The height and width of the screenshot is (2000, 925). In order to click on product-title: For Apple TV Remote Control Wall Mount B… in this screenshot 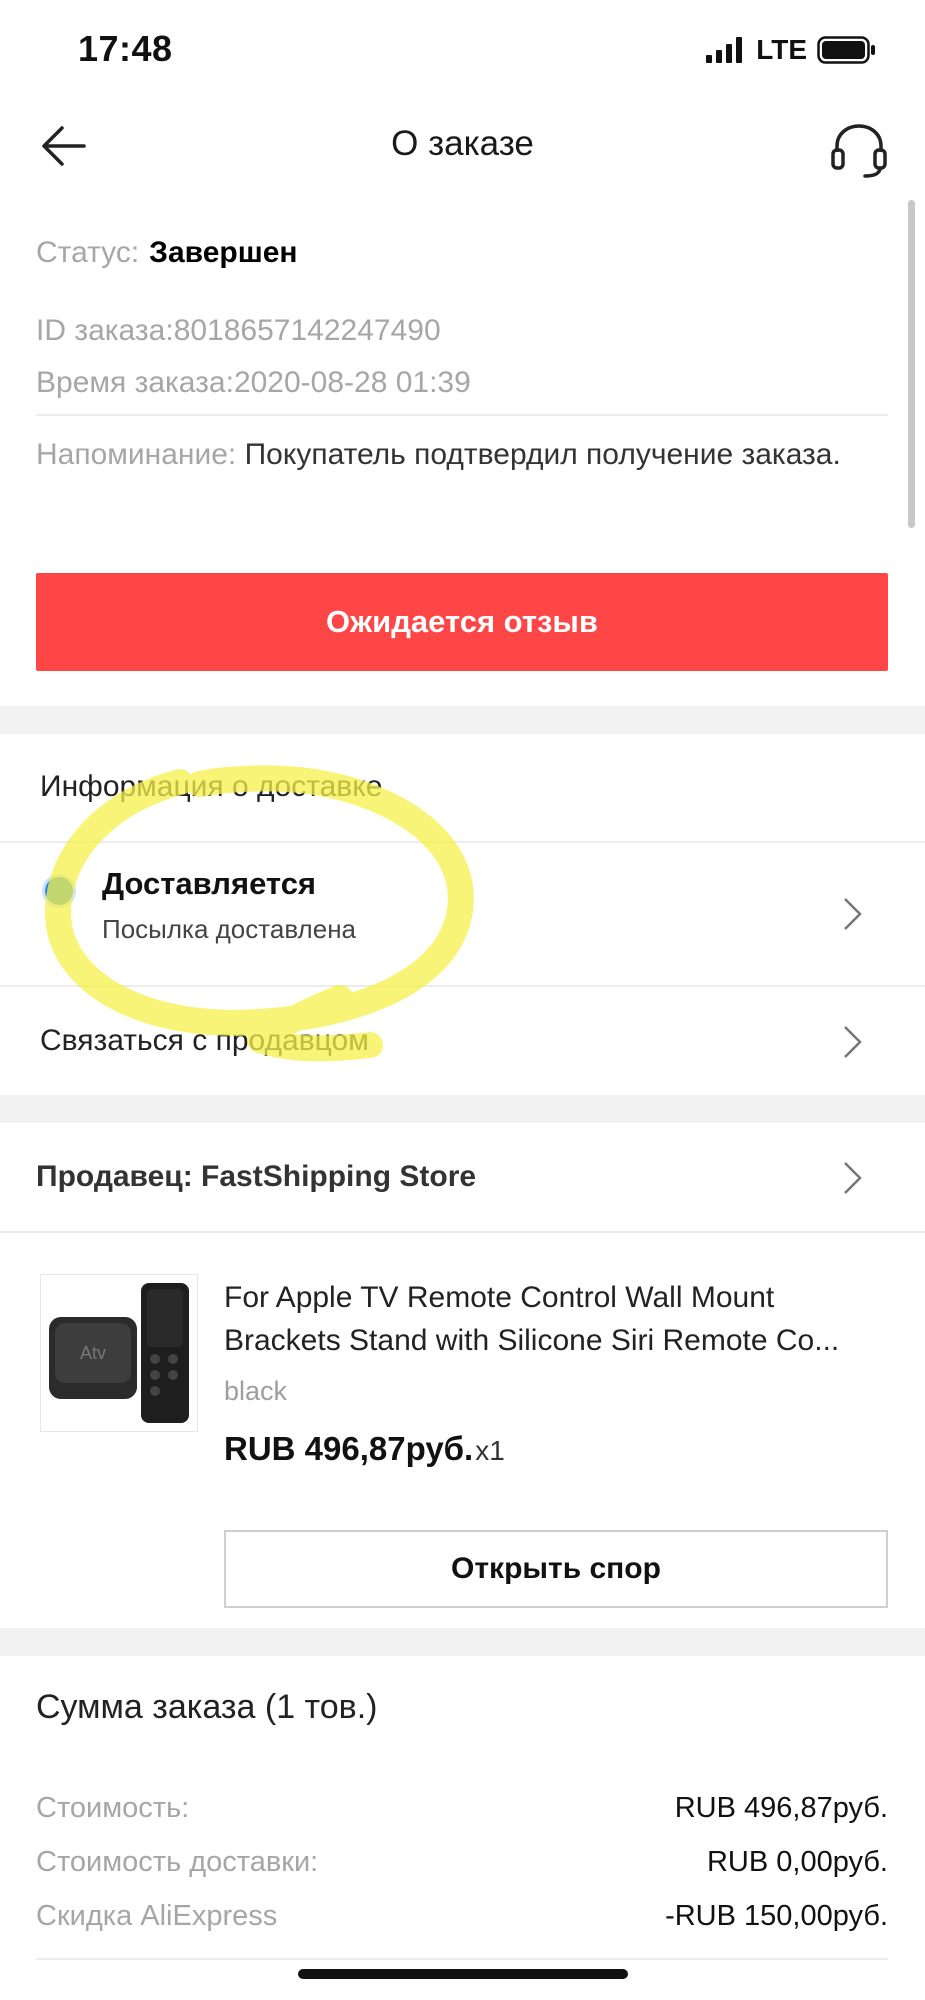, I will do `click(554, 1319)`.